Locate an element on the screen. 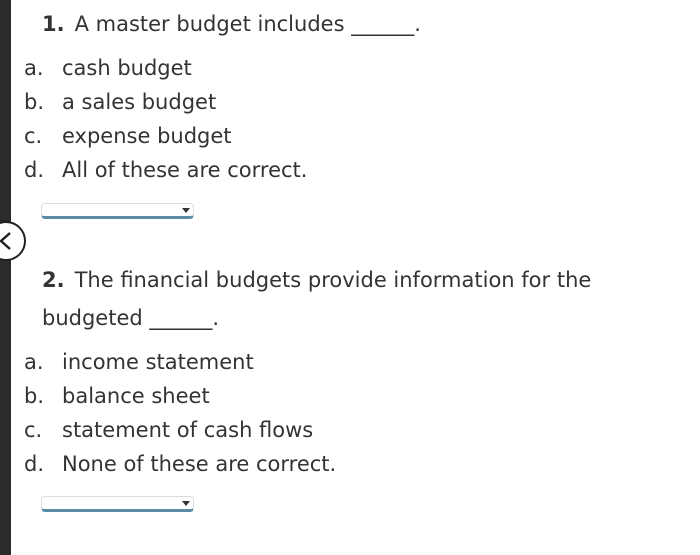 Image resolution: width=700 pixels, height=555 pixels. question-2-option-a: a. income statement is located at coordinates (139, 362).